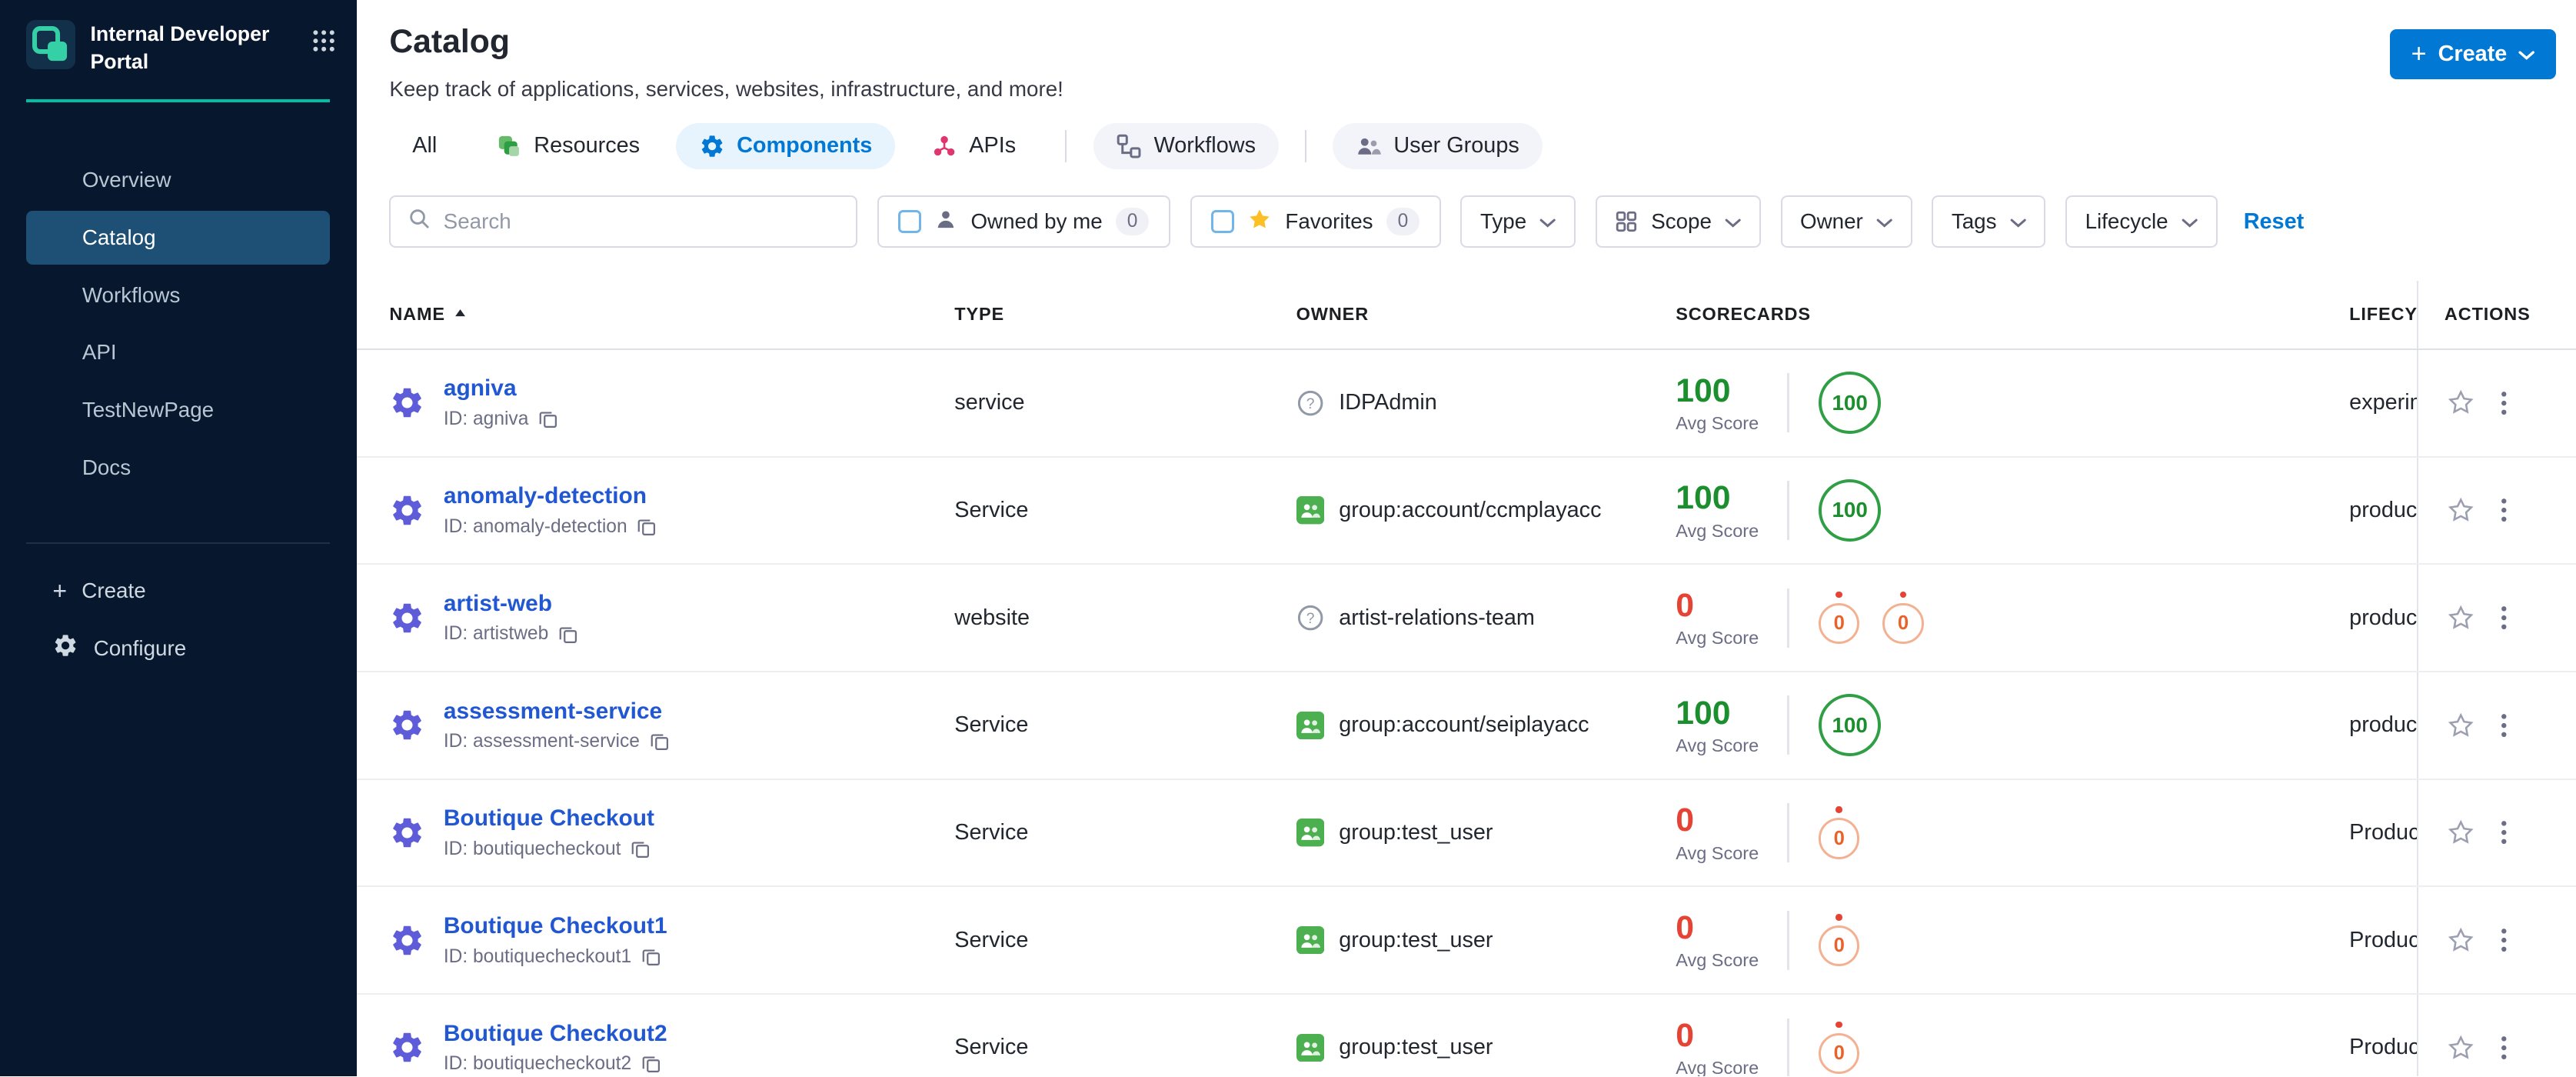 The width and height of the screenshot is (2576, 1077). I want to click on app-switcher-grid-icon, so click(324, 44).